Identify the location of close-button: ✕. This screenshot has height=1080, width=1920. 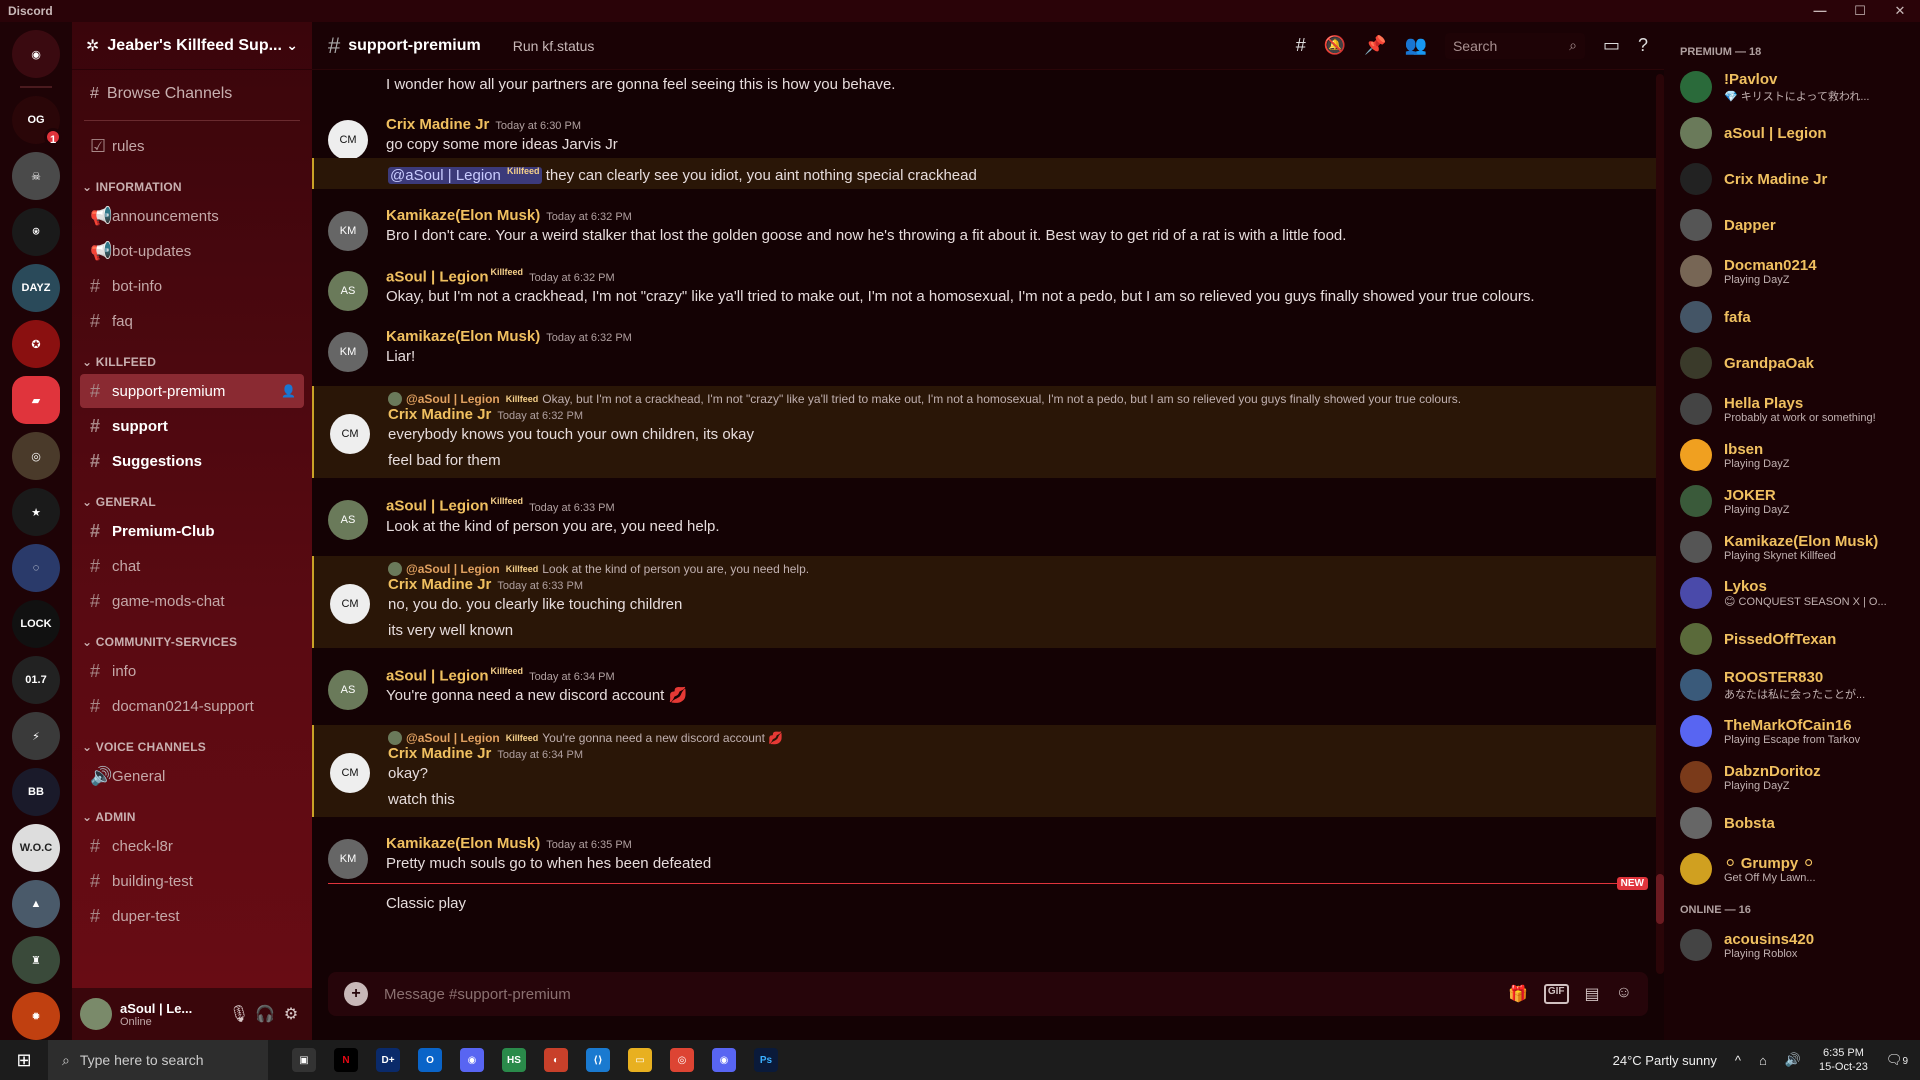
(1900, 11).